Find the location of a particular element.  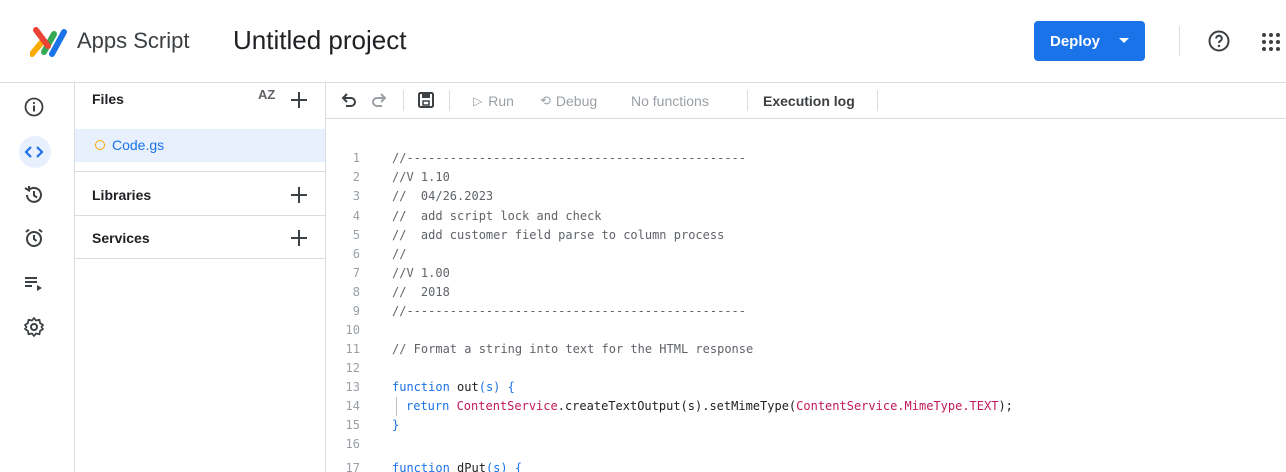

sort-files-button: AZ is located at coordinates (266, 94).